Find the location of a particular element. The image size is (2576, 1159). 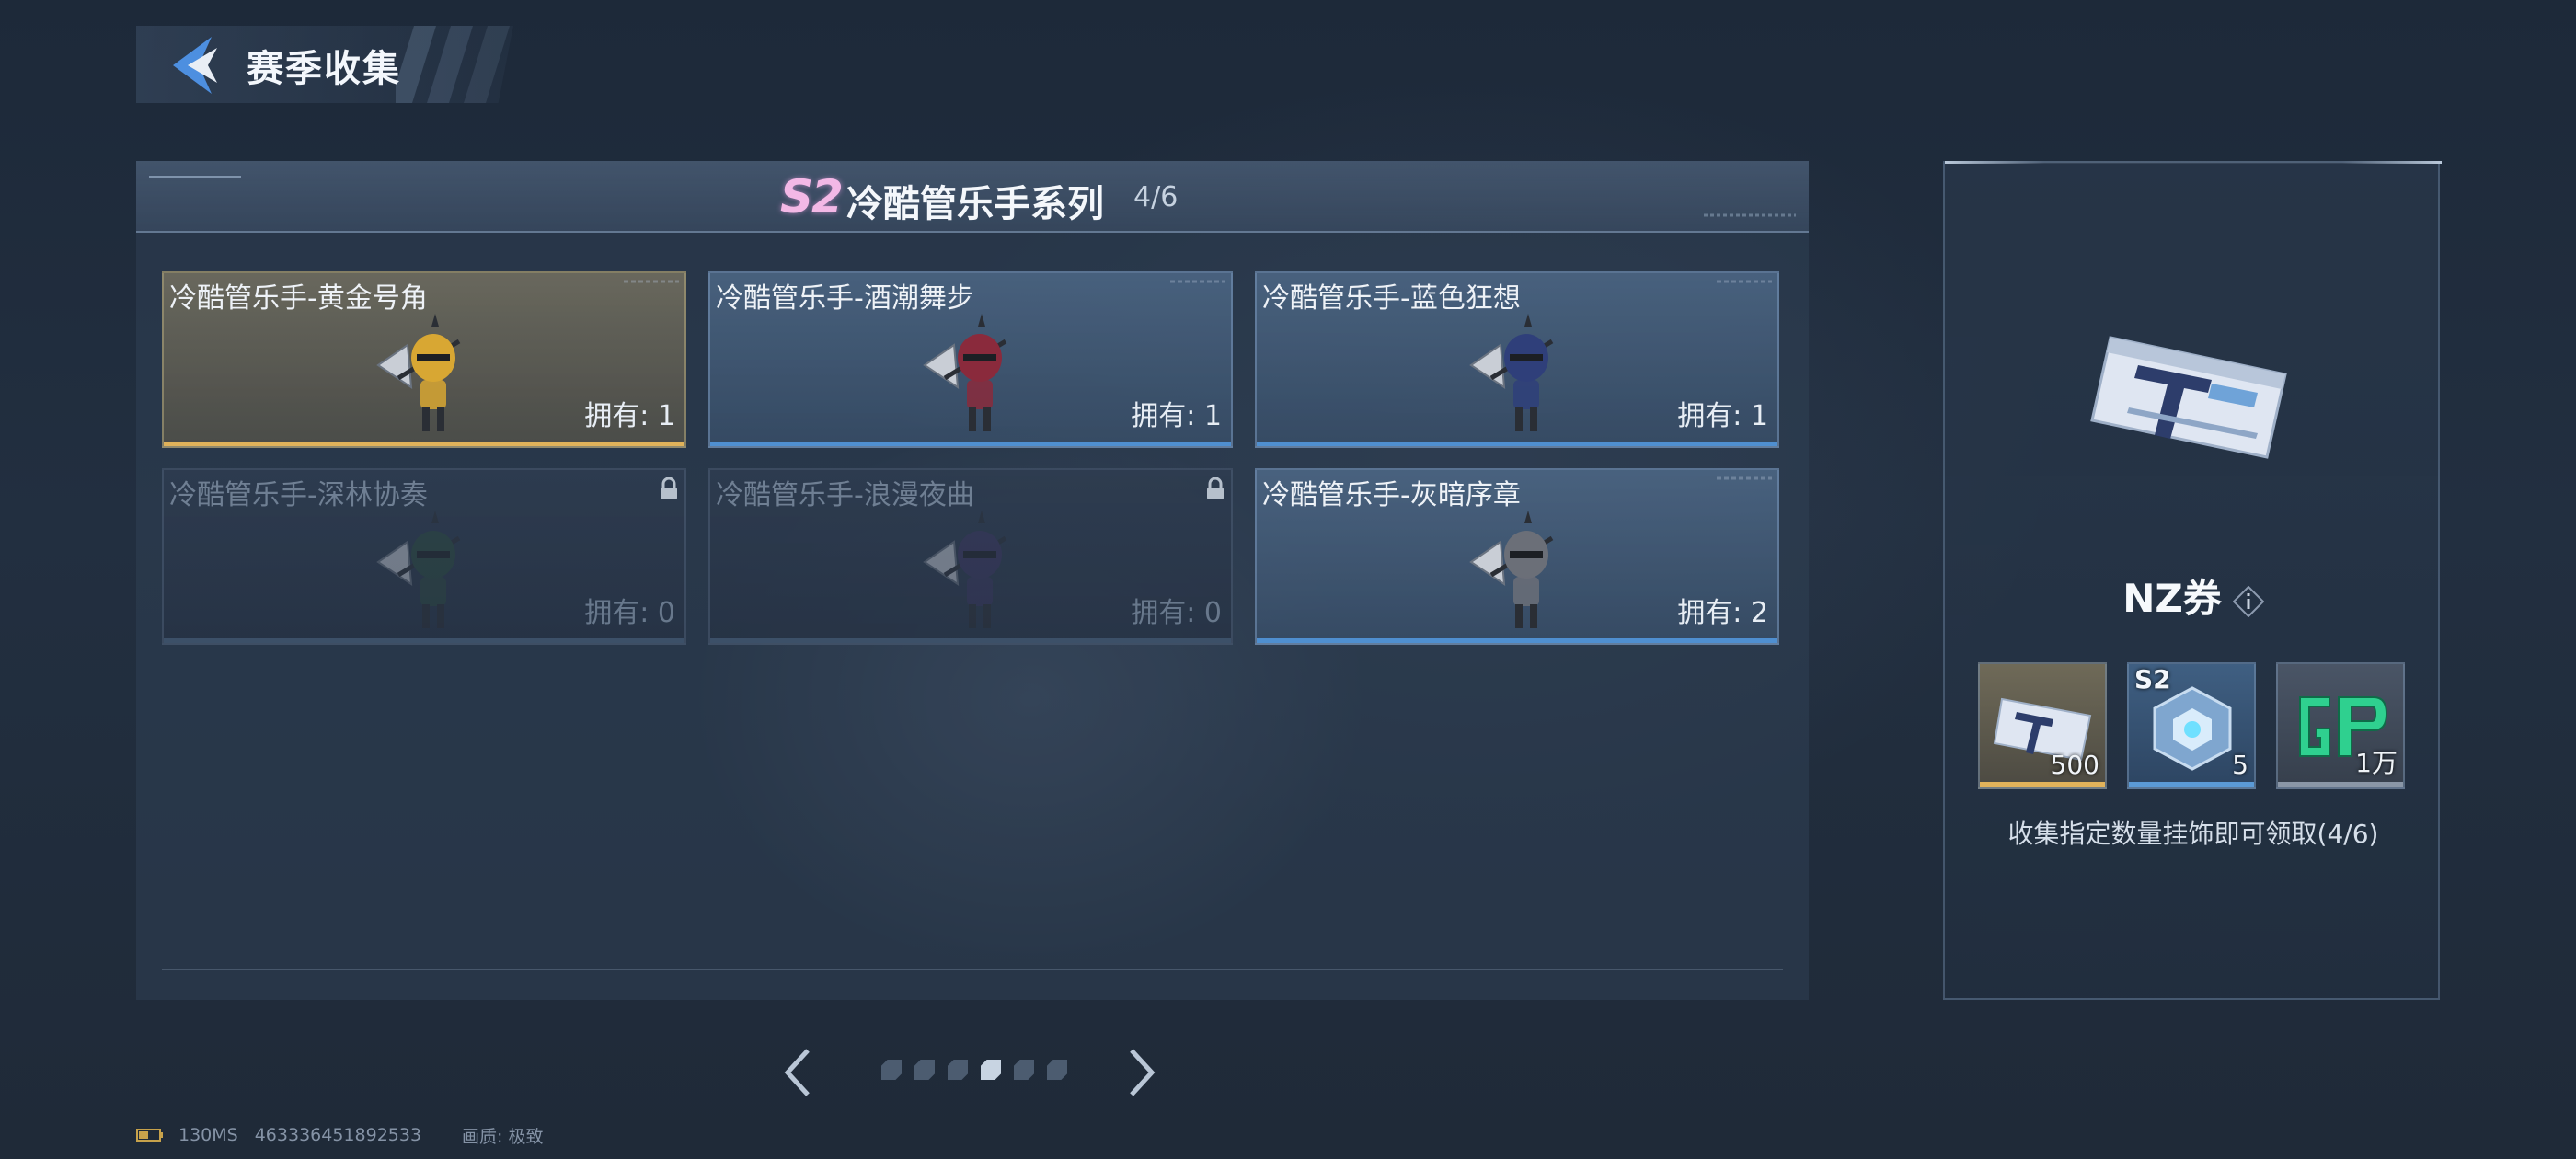

collection-card: 冷酷管乐手-深林协奏拥有: 0 is located at coordinates (424, 556).